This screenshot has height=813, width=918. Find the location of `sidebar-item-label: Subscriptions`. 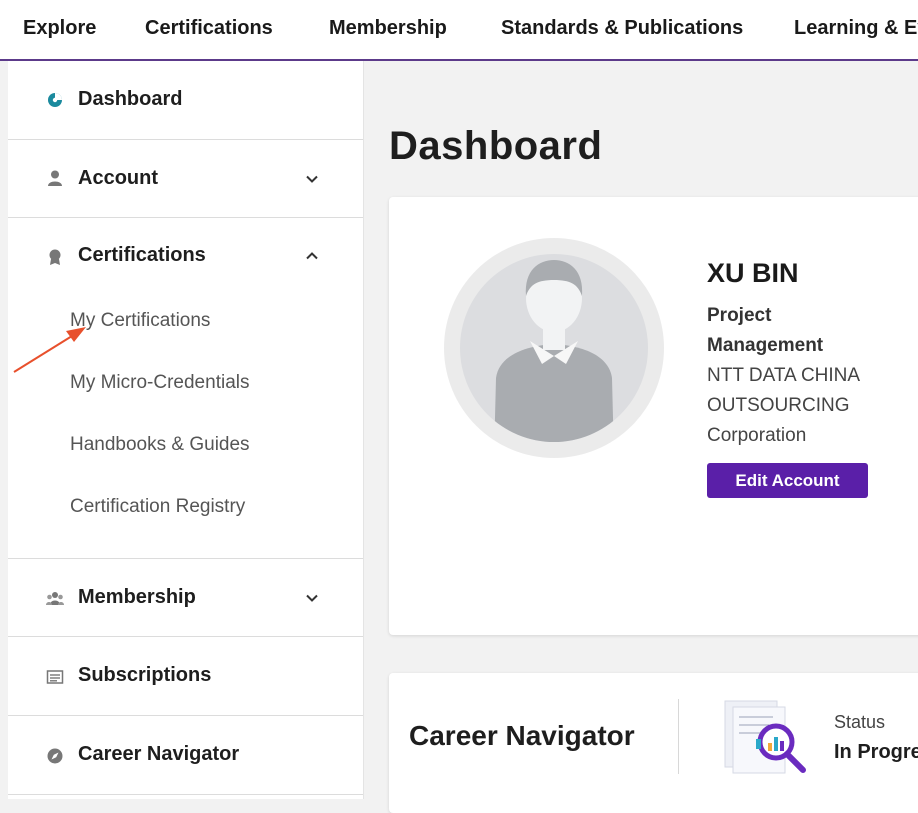

sidebar-item-label: Subscriptions is located at coordinates (145, 675).